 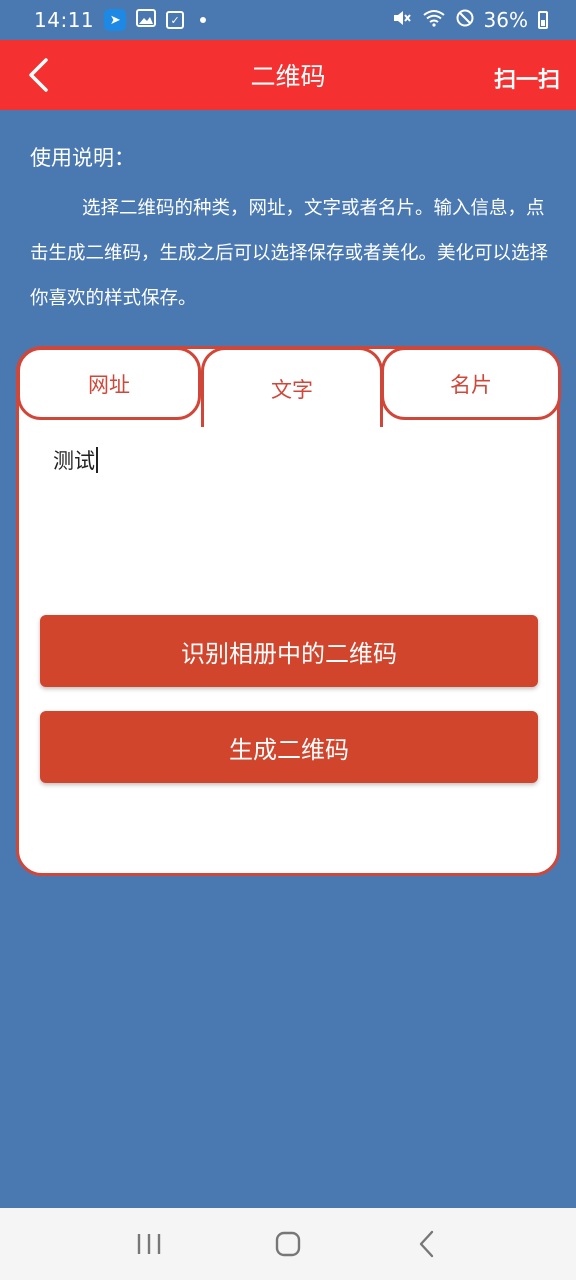 I want to click on checkbox-icon: ✓, so click(x=175, y=20).